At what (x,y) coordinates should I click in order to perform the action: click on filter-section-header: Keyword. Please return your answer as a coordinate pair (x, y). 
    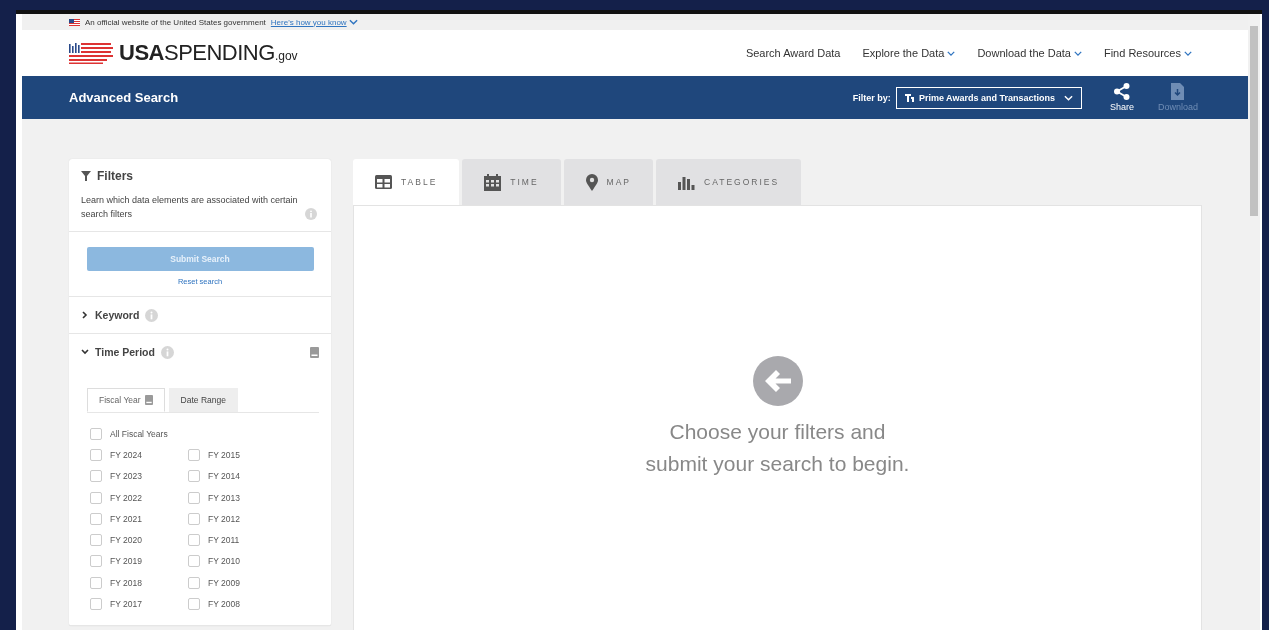
    Looking at the image, I should click on (200, 315).